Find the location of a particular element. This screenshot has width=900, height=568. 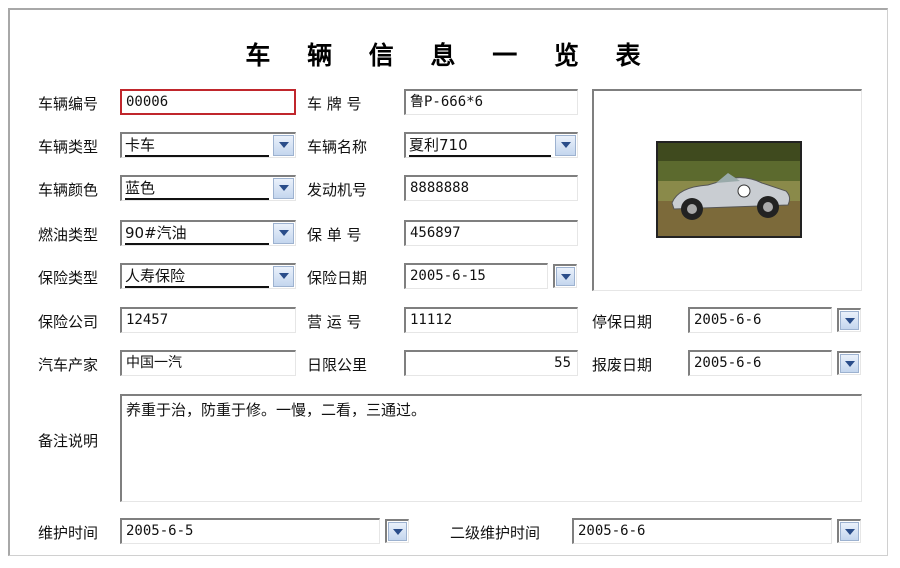

maintenance-time-dropdown-button is located at coordinates (397, 531).